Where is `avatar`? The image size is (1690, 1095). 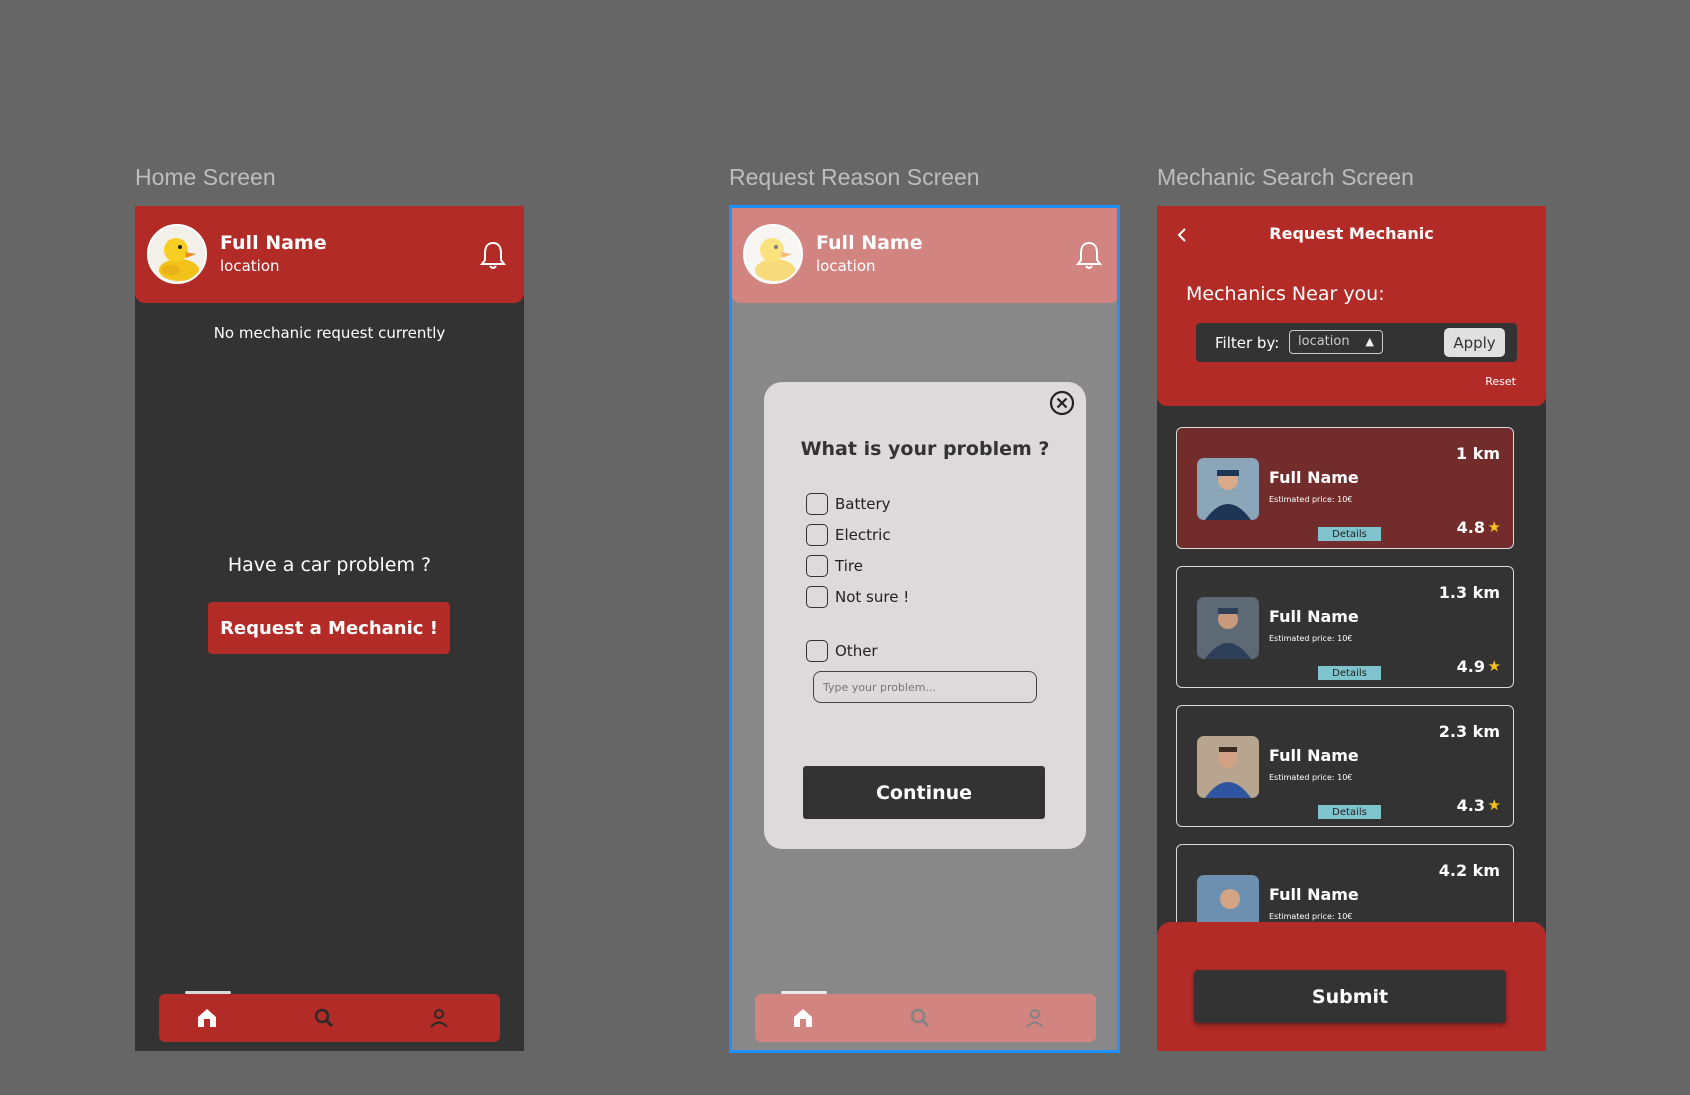
avatar is located at coordinates (177, 254).